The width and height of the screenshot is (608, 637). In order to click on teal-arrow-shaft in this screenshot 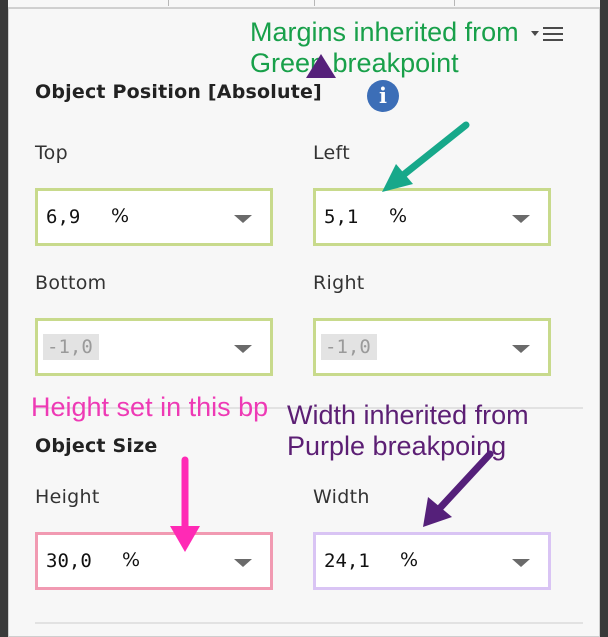, I will do `click(434, 150)`.